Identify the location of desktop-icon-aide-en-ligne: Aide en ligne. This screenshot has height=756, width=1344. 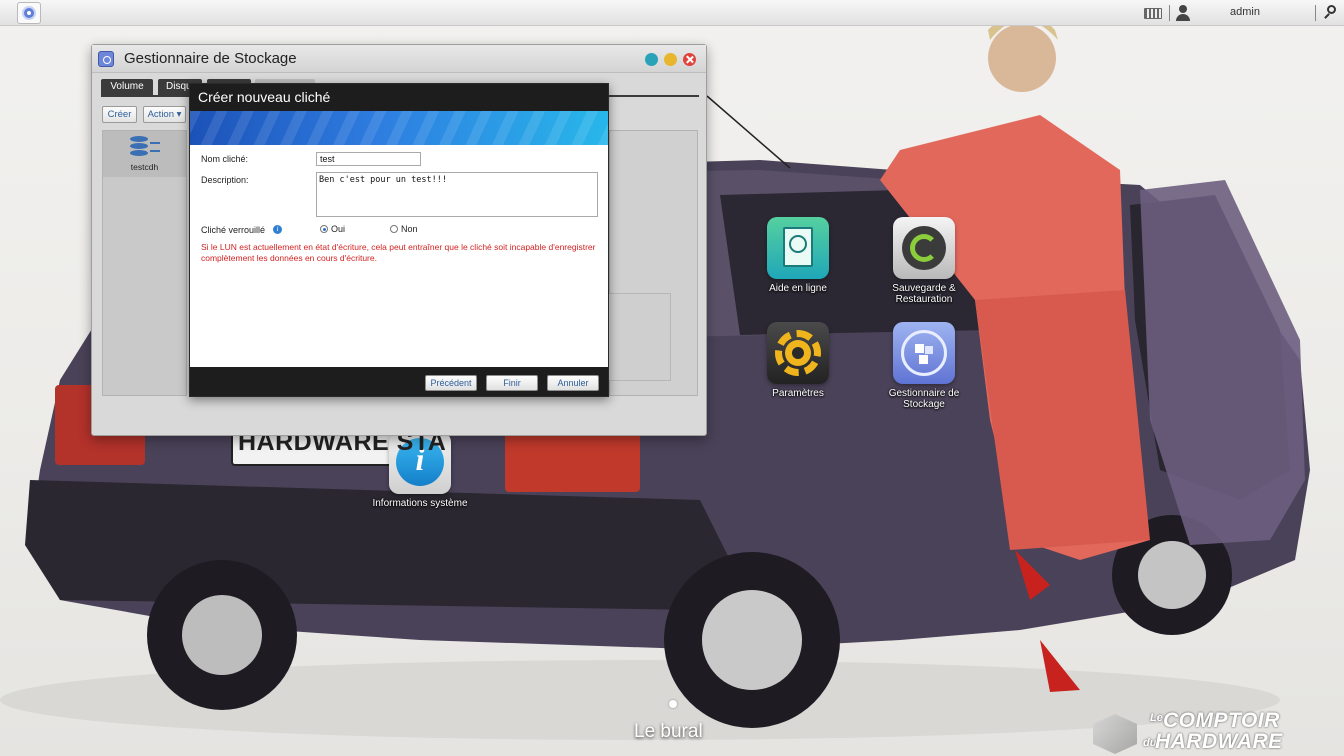
(798, 255).